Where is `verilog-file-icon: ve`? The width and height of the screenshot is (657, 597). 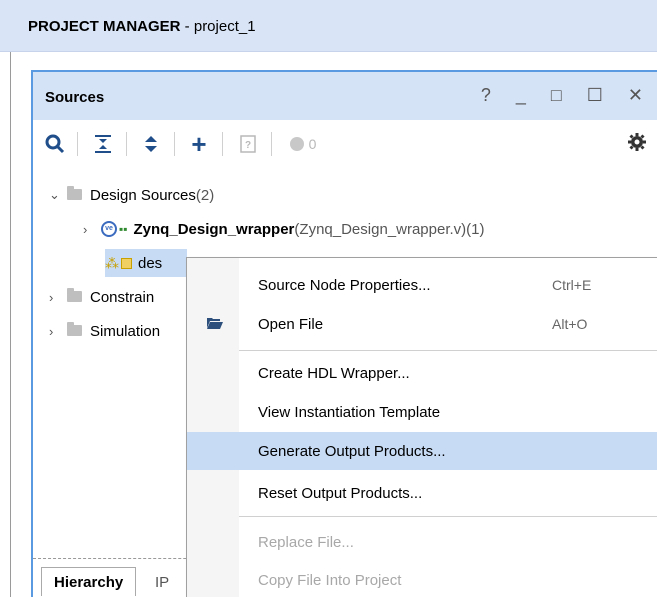
verilog-file-icon: ve is located at coordinates (109, 229).